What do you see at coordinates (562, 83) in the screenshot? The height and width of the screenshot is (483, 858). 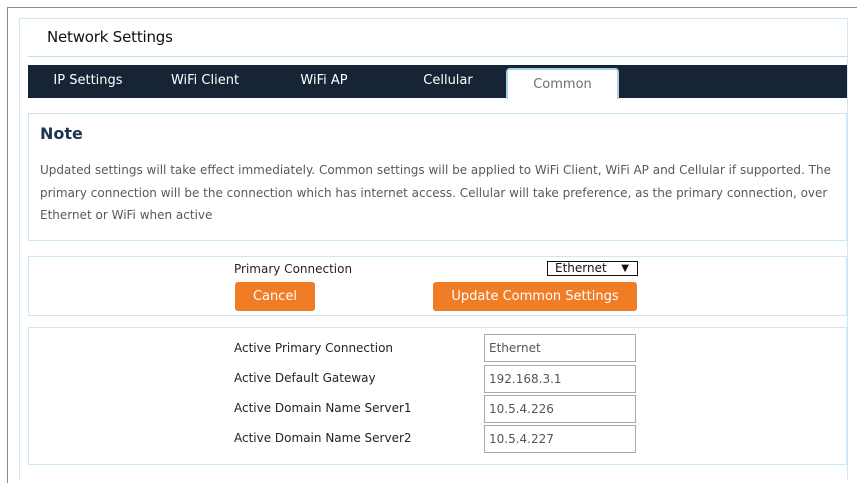 I see `tab-common: Common` at bounding box center [562, 83].